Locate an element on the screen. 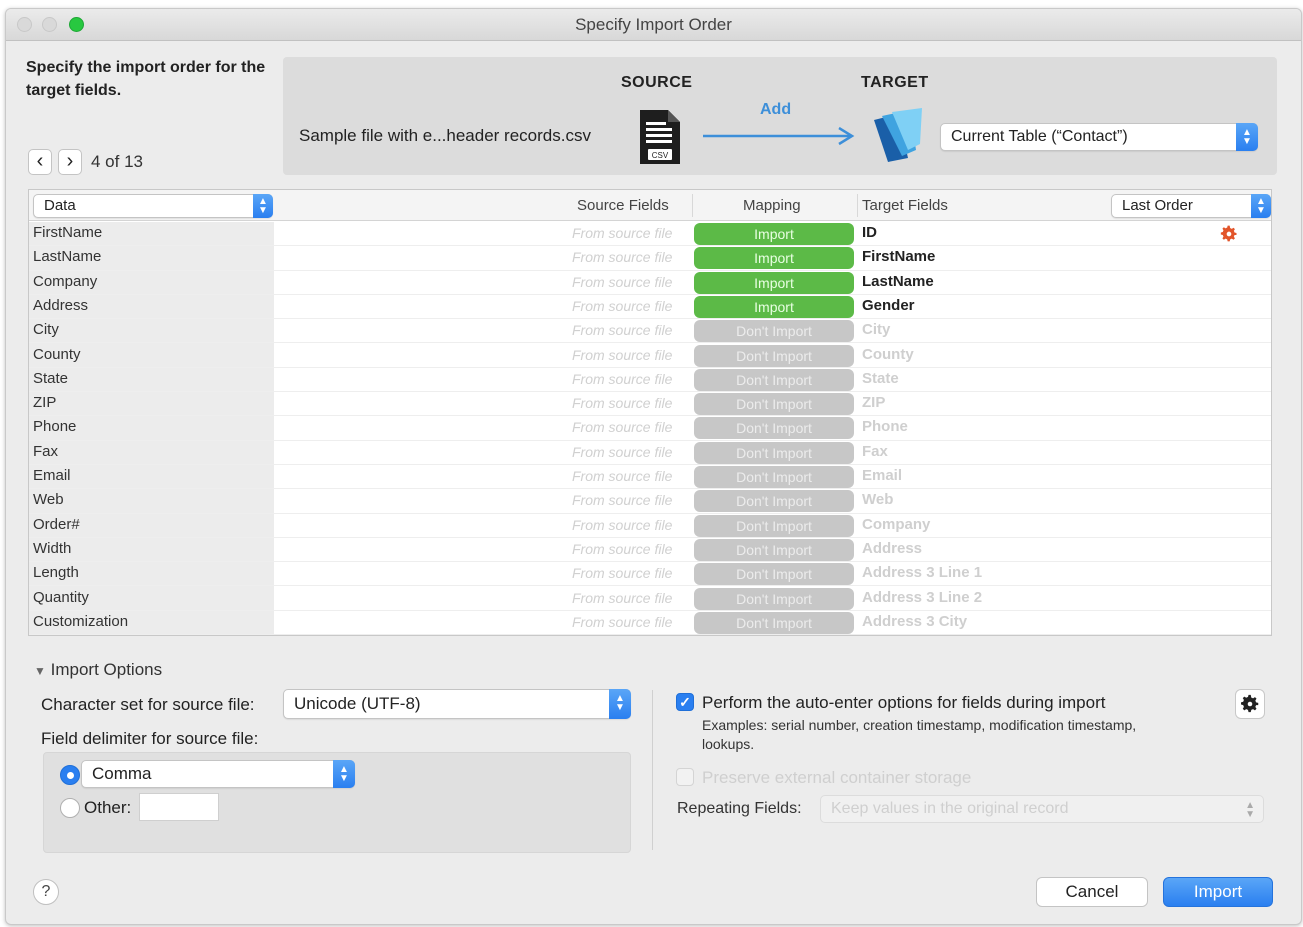  data-view-select: Data ▲ ▼ is located at coordinates (153, 206).